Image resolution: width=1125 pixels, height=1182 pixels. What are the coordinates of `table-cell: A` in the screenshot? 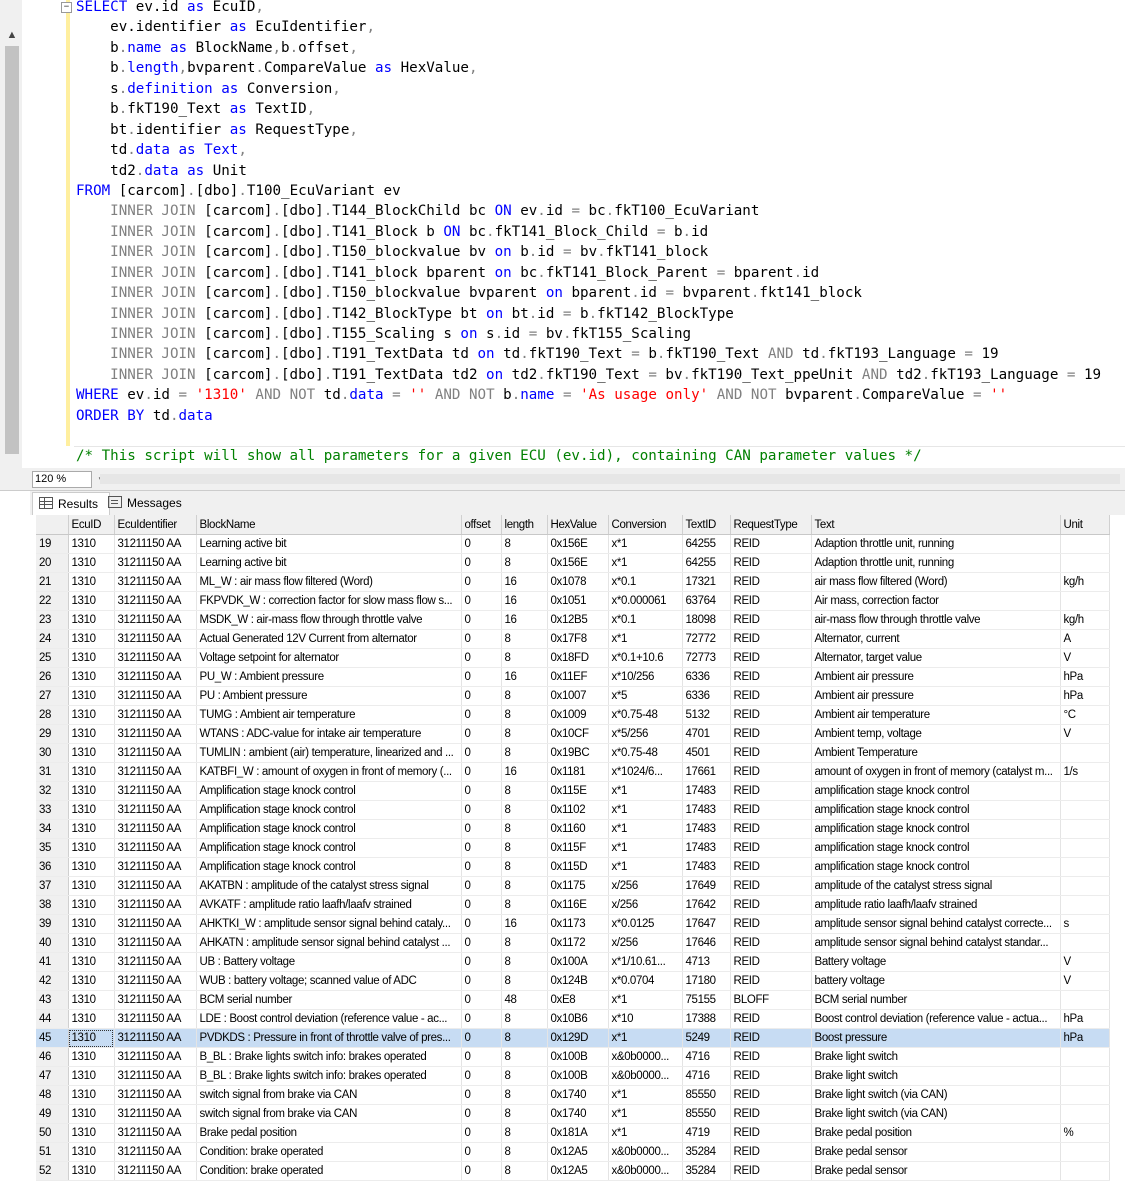 It's located at (1085, 639).